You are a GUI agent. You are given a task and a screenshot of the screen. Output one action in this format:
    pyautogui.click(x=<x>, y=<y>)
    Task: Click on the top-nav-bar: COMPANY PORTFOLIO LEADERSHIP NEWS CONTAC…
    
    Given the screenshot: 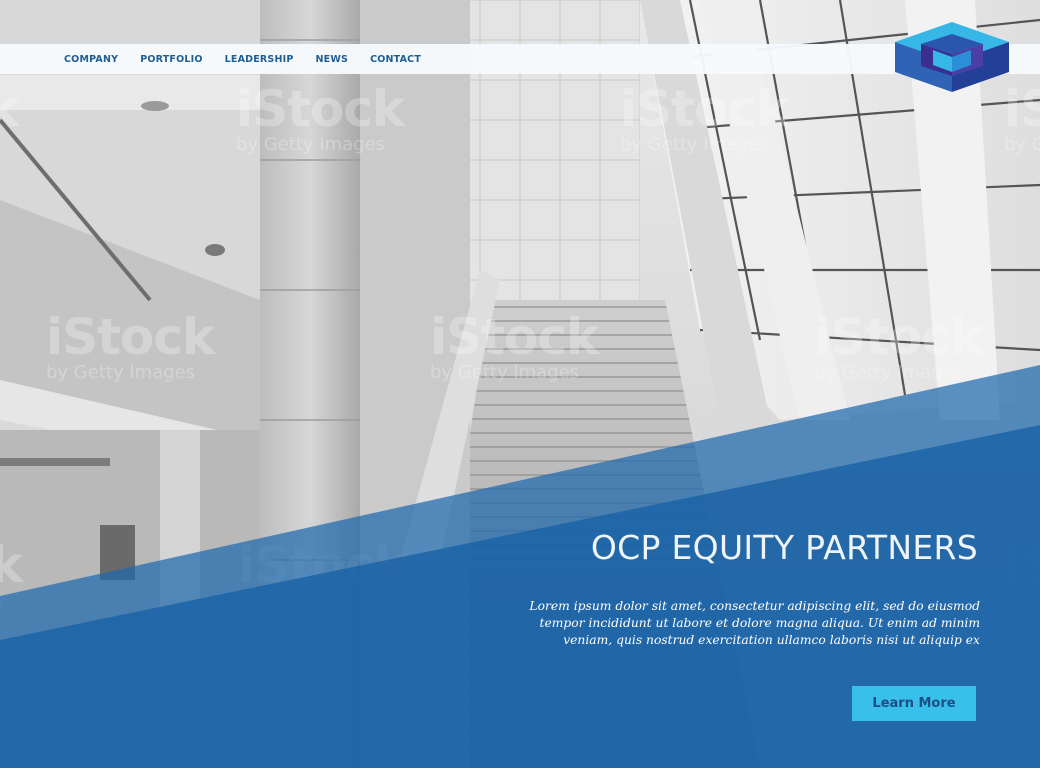 What is the action you would take?
    pyautogui.click(x=520, y=59)
    